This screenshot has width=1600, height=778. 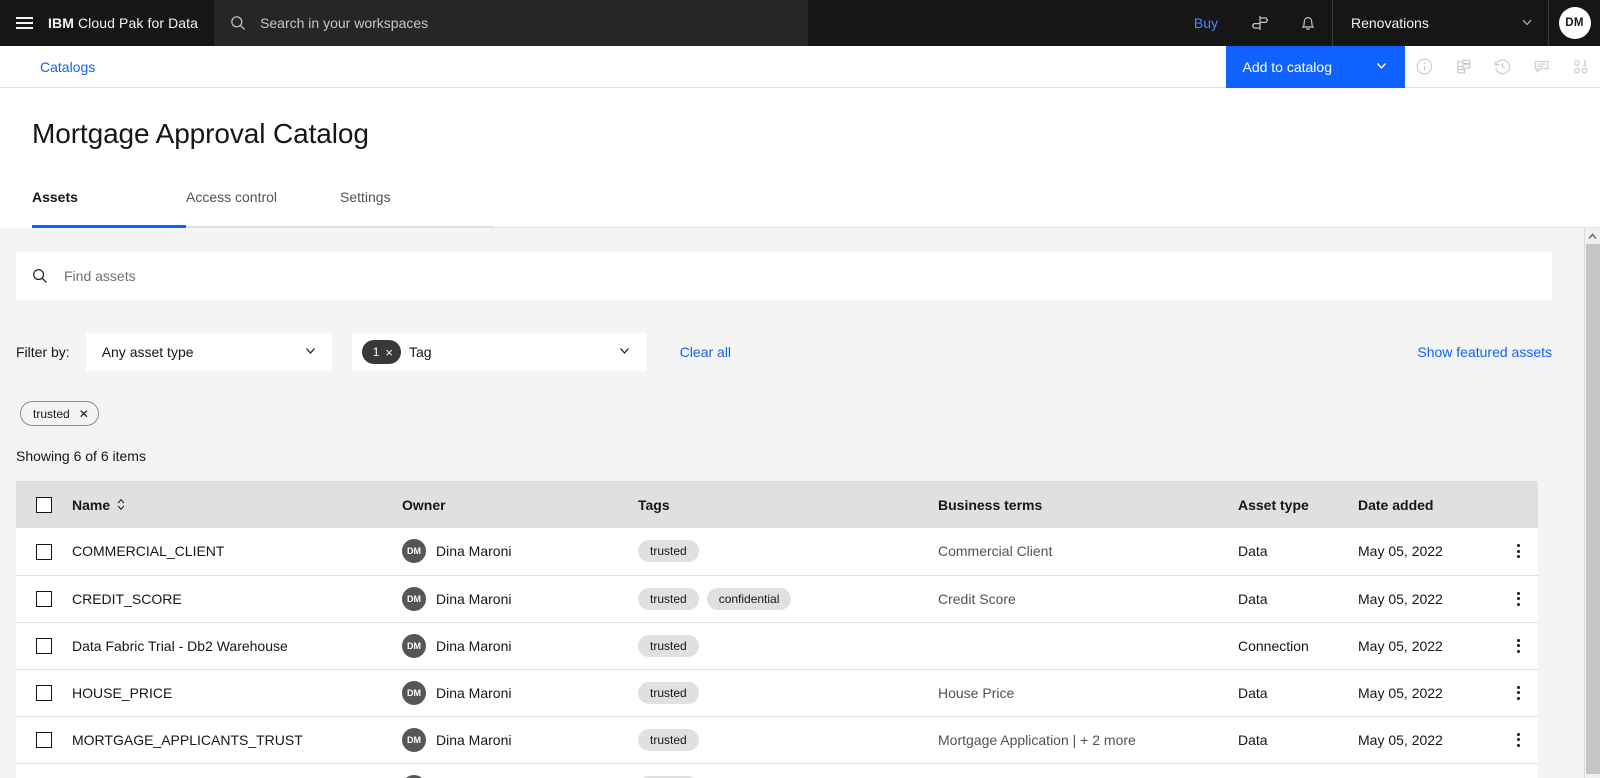 What do you see at coordinates (520, 598) in the screenshot?
I see `owner-cell: DM Dina Maroni` at bounding box center [520, 598].